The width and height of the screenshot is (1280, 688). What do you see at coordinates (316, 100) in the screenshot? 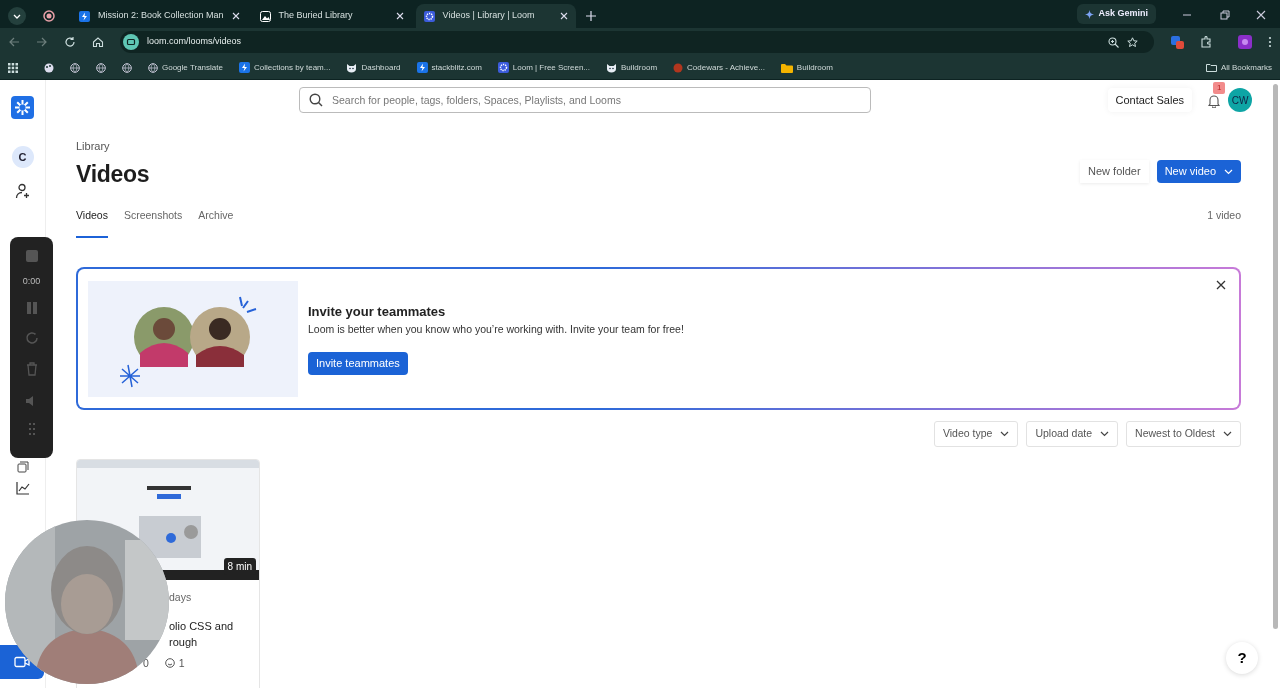
I see `search-icon` at bounding box center [316, 100].